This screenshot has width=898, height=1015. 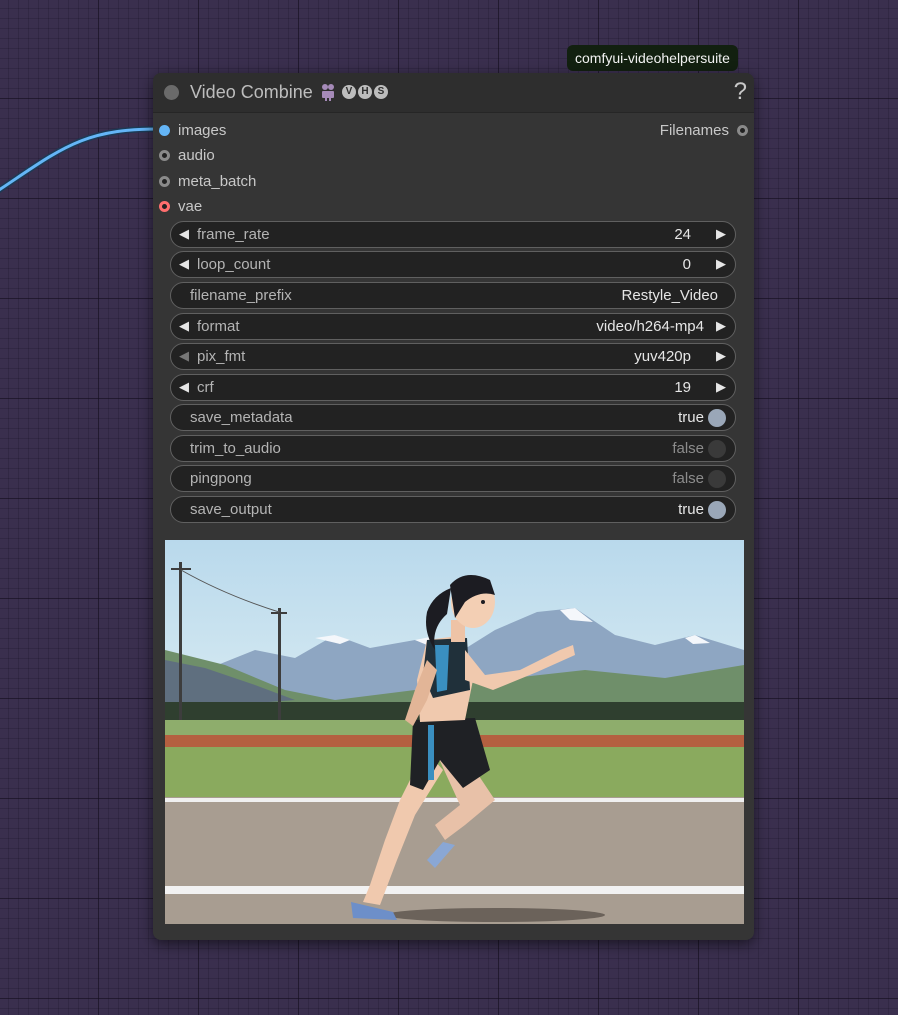 What do you see at coordinates (662, 356) in the screenshot?
I see `pix-fmt-value: yuv420p` at bounding box center [662, 356].